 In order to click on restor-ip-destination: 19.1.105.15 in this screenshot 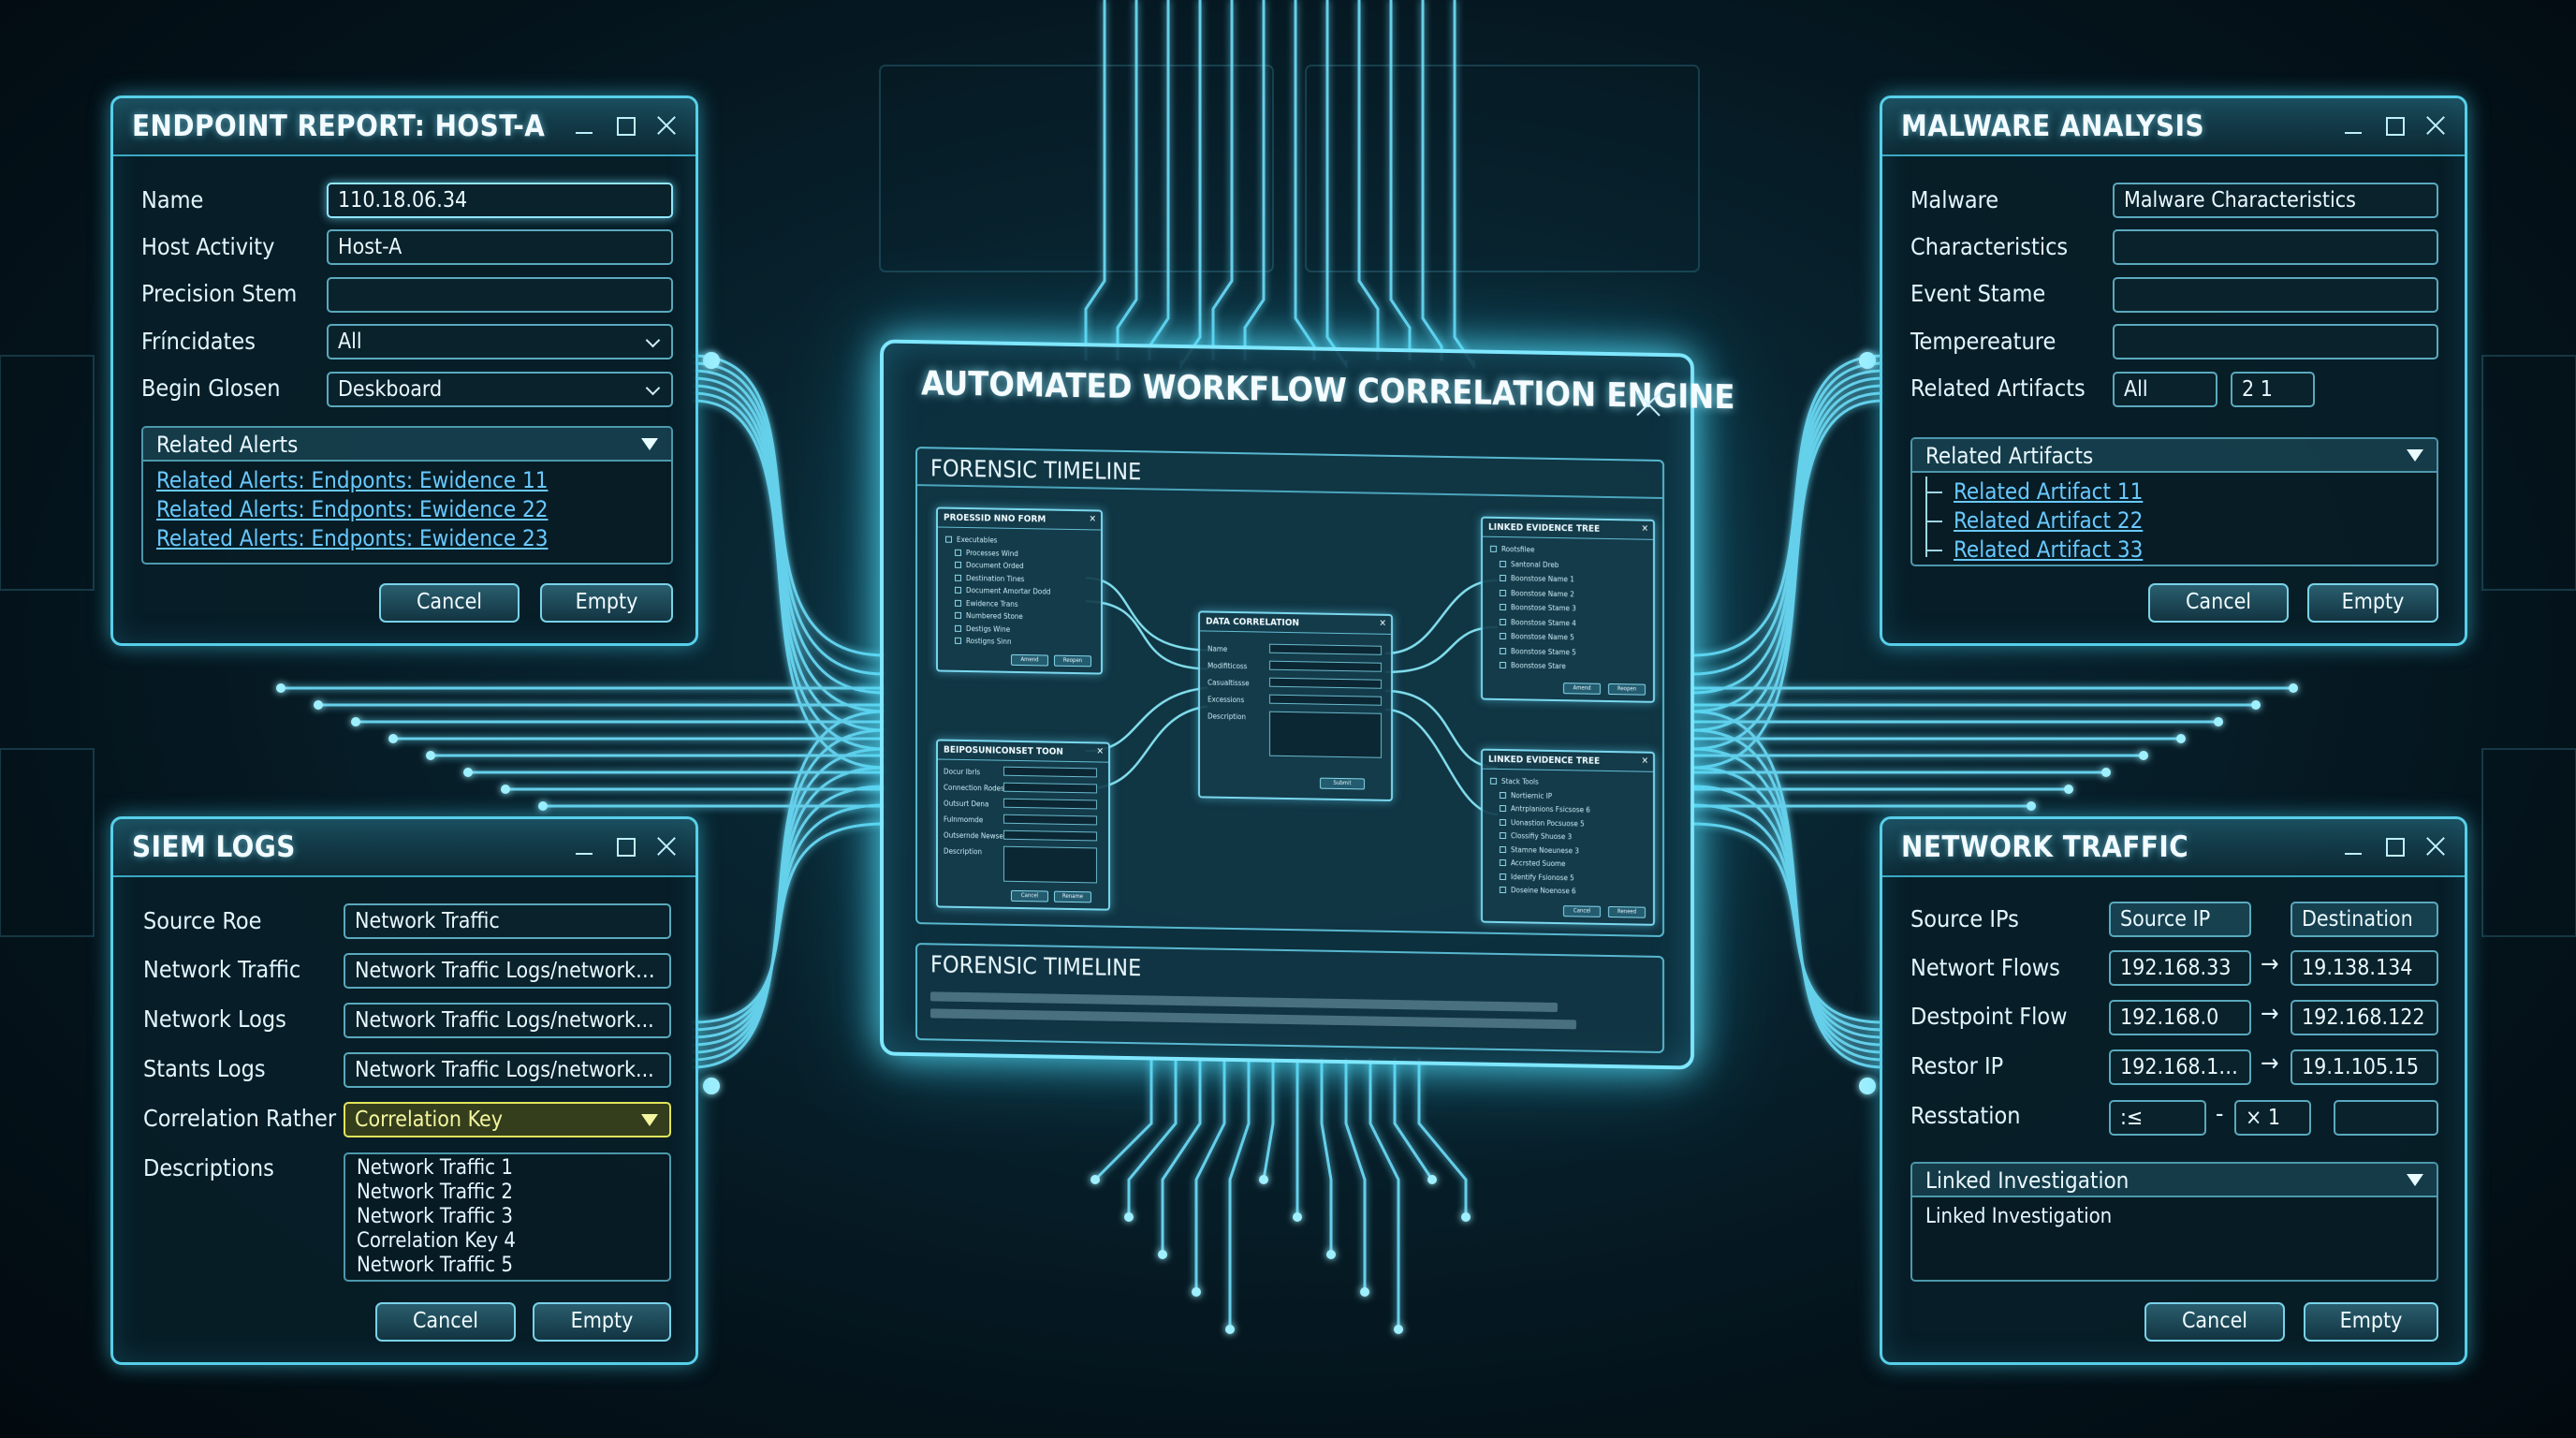, I will do `click(2364, 1067)`.